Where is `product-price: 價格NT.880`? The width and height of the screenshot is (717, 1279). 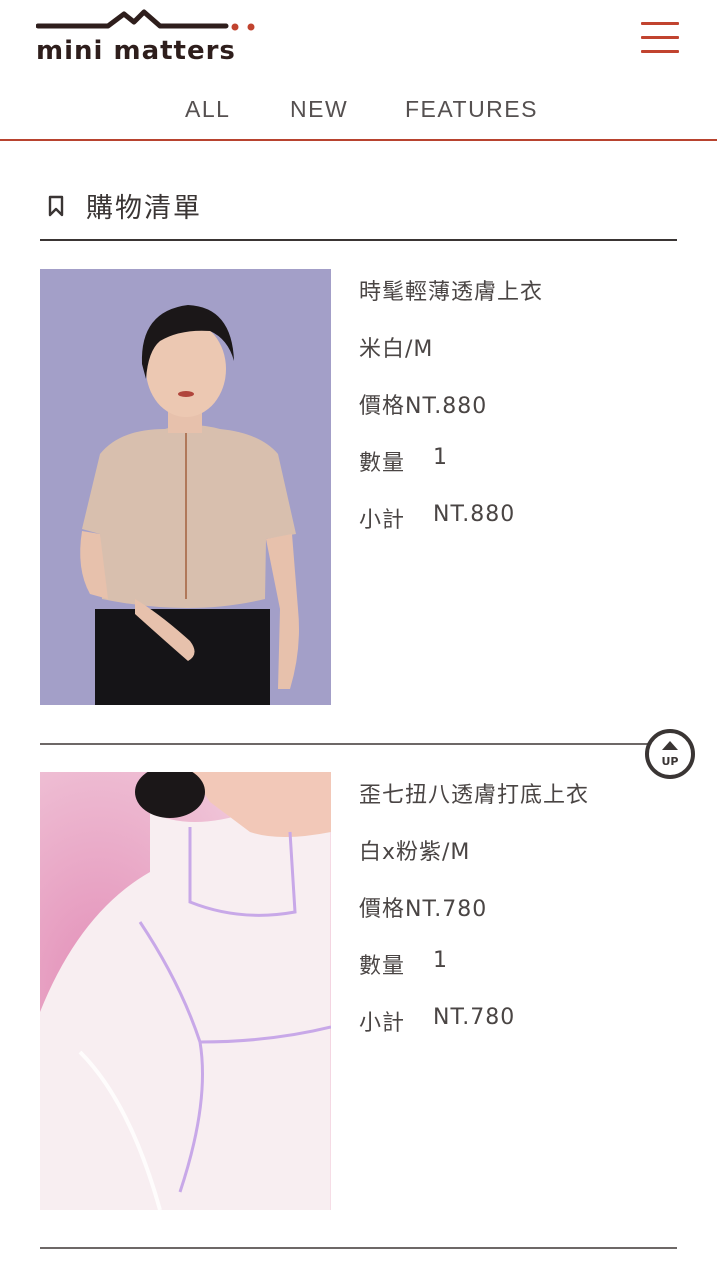
product-price: 價格NT.880 is located at coordinates (423, 406).